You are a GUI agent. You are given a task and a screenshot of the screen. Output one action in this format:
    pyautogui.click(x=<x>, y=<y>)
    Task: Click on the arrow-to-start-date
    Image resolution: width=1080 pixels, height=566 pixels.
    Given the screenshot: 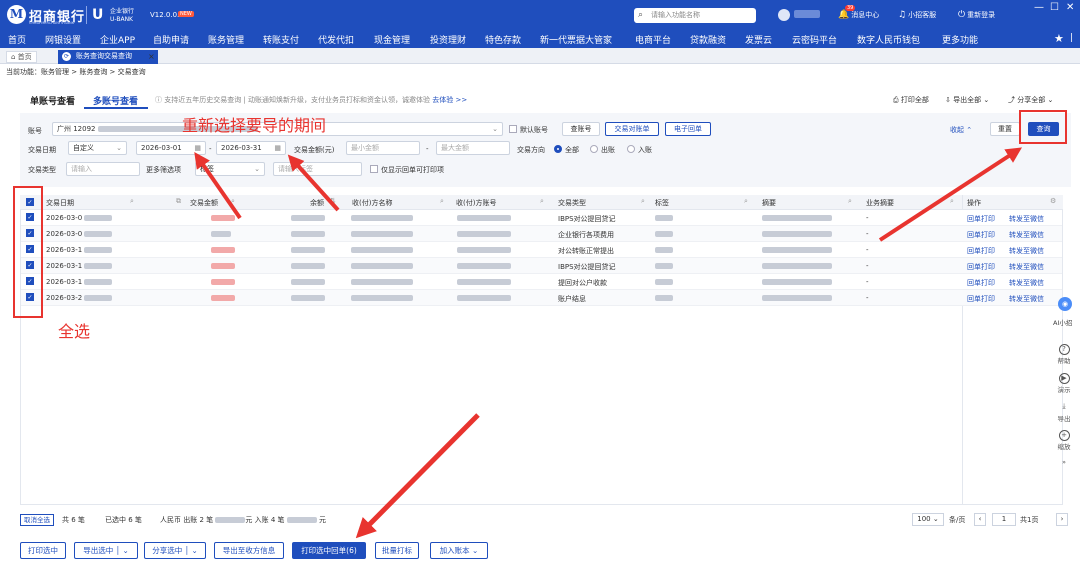 What is the action you would take?
    pyautogui.click(x=218, y=186)
    